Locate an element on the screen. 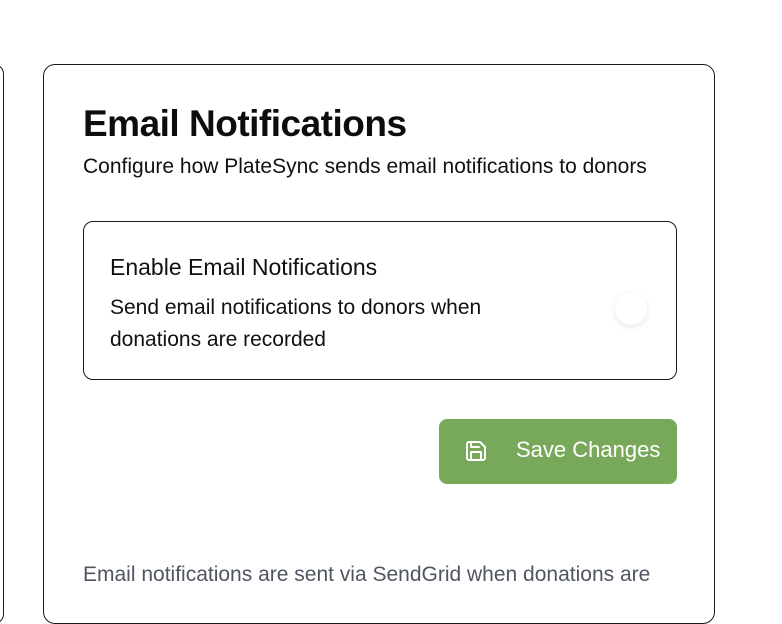 The width and height of the screenshot is (782, 624). card-title: Email Notifications is located at coordinates (245, 123).